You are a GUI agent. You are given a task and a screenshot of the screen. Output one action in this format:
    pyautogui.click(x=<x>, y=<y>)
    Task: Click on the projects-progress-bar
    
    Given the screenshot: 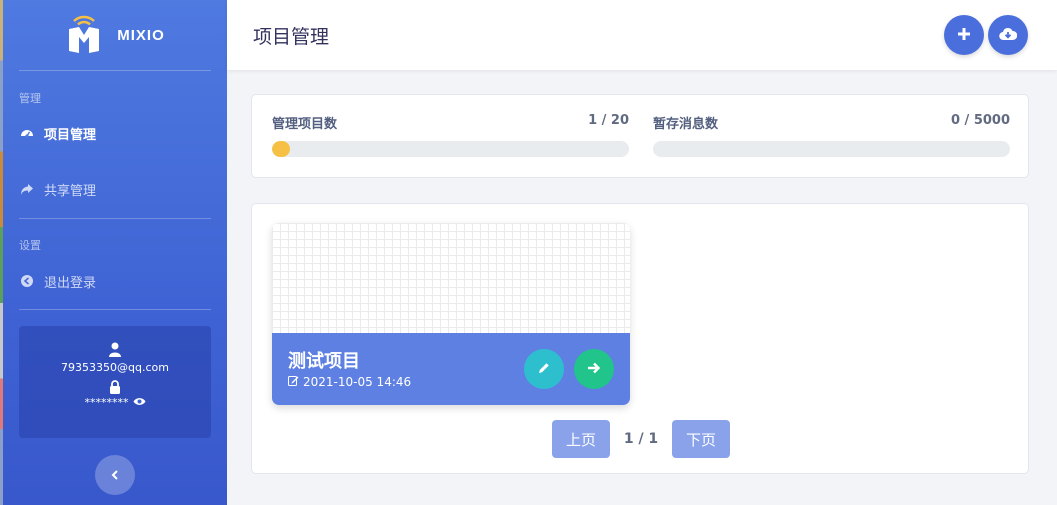 What is the action you would take?
    pyautogui.click(x=450, y=149)
    